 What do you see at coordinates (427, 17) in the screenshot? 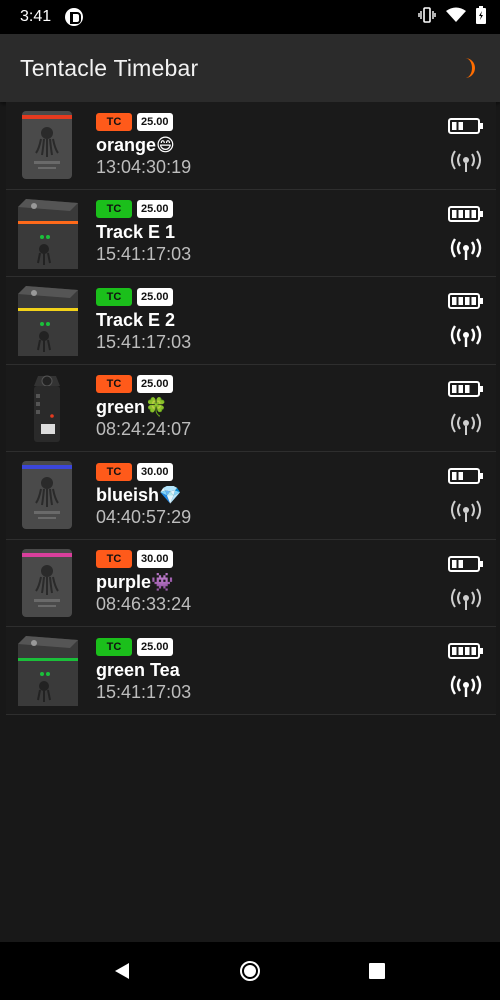
I see `vibrate-icon` at bounding box center [427, 17].